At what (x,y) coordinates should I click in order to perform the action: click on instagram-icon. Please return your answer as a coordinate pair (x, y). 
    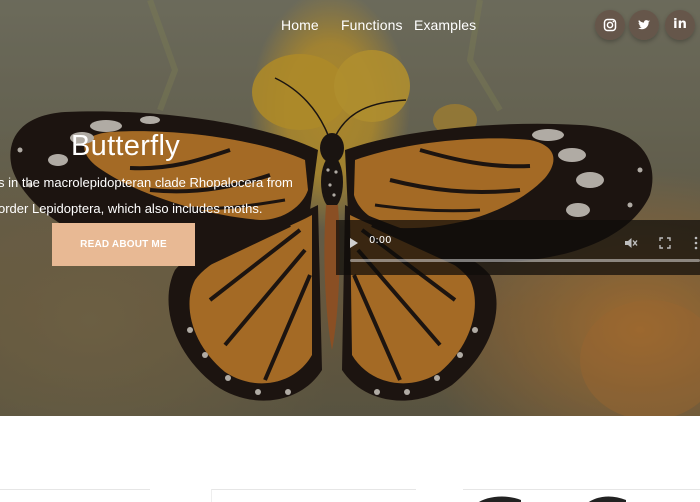
    Looking at the image, I should click on (610, 25).